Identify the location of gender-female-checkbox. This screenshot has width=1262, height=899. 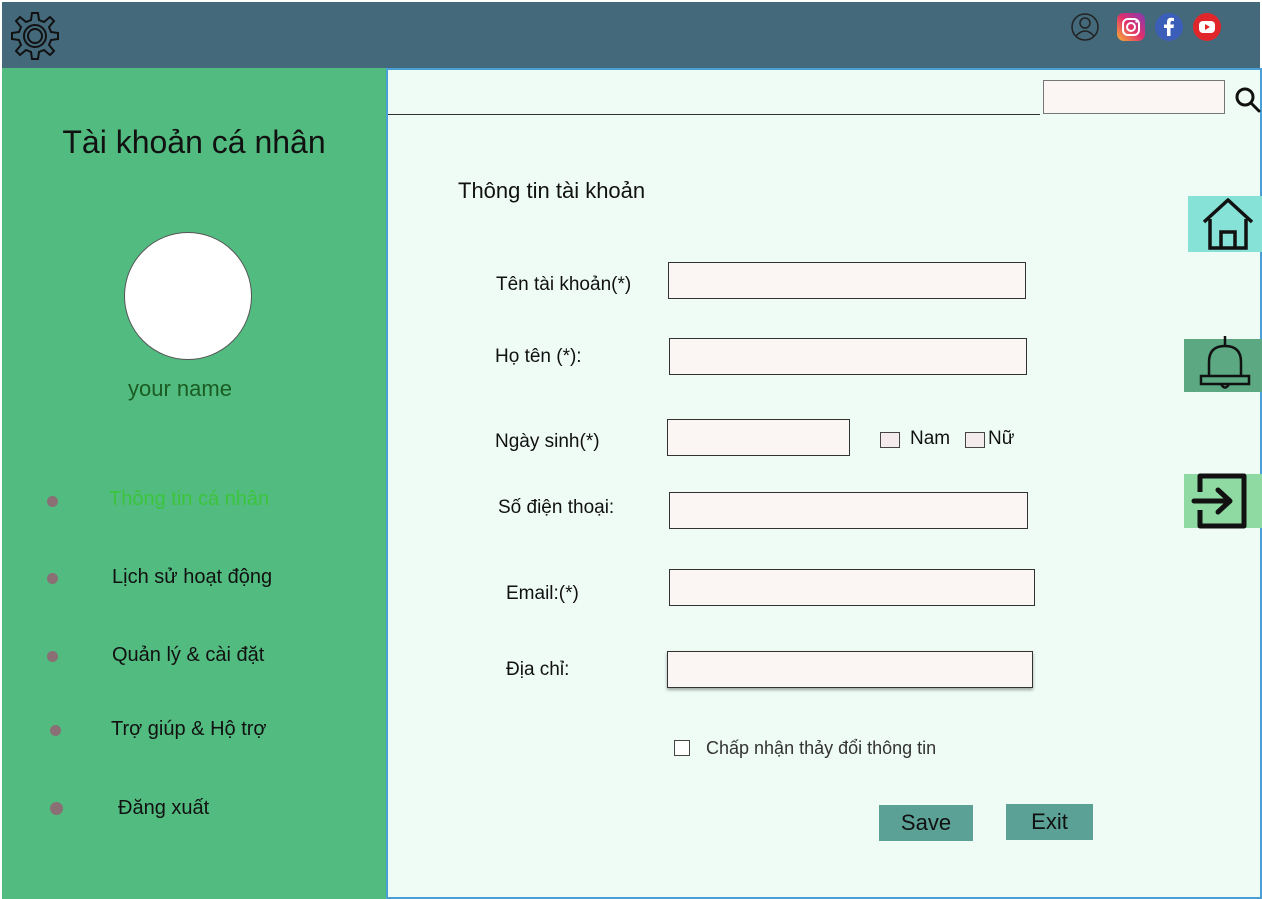
(975, 440).